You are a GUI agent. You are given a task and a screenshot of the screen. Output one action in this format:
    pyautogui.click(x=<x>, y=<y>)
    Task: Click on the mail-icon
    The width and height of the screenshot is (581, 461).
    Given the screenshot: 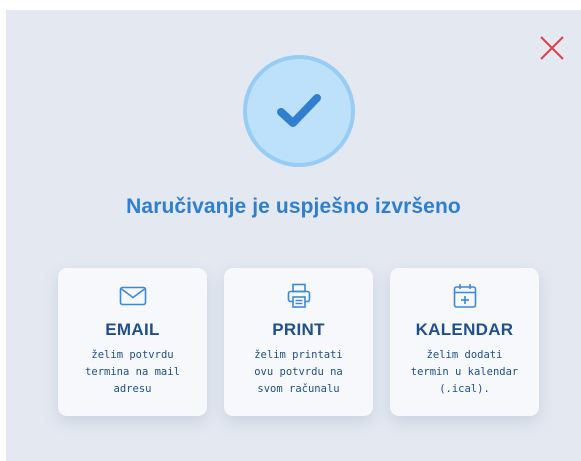 What is the action you would take?
    pyautogui.click(x=132, y=296)
    